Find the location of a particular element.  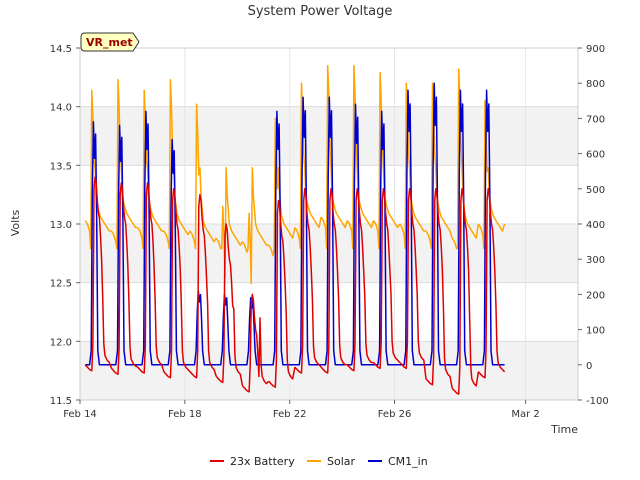

y-axis-label: Volts is located at coordinates (15, 222).